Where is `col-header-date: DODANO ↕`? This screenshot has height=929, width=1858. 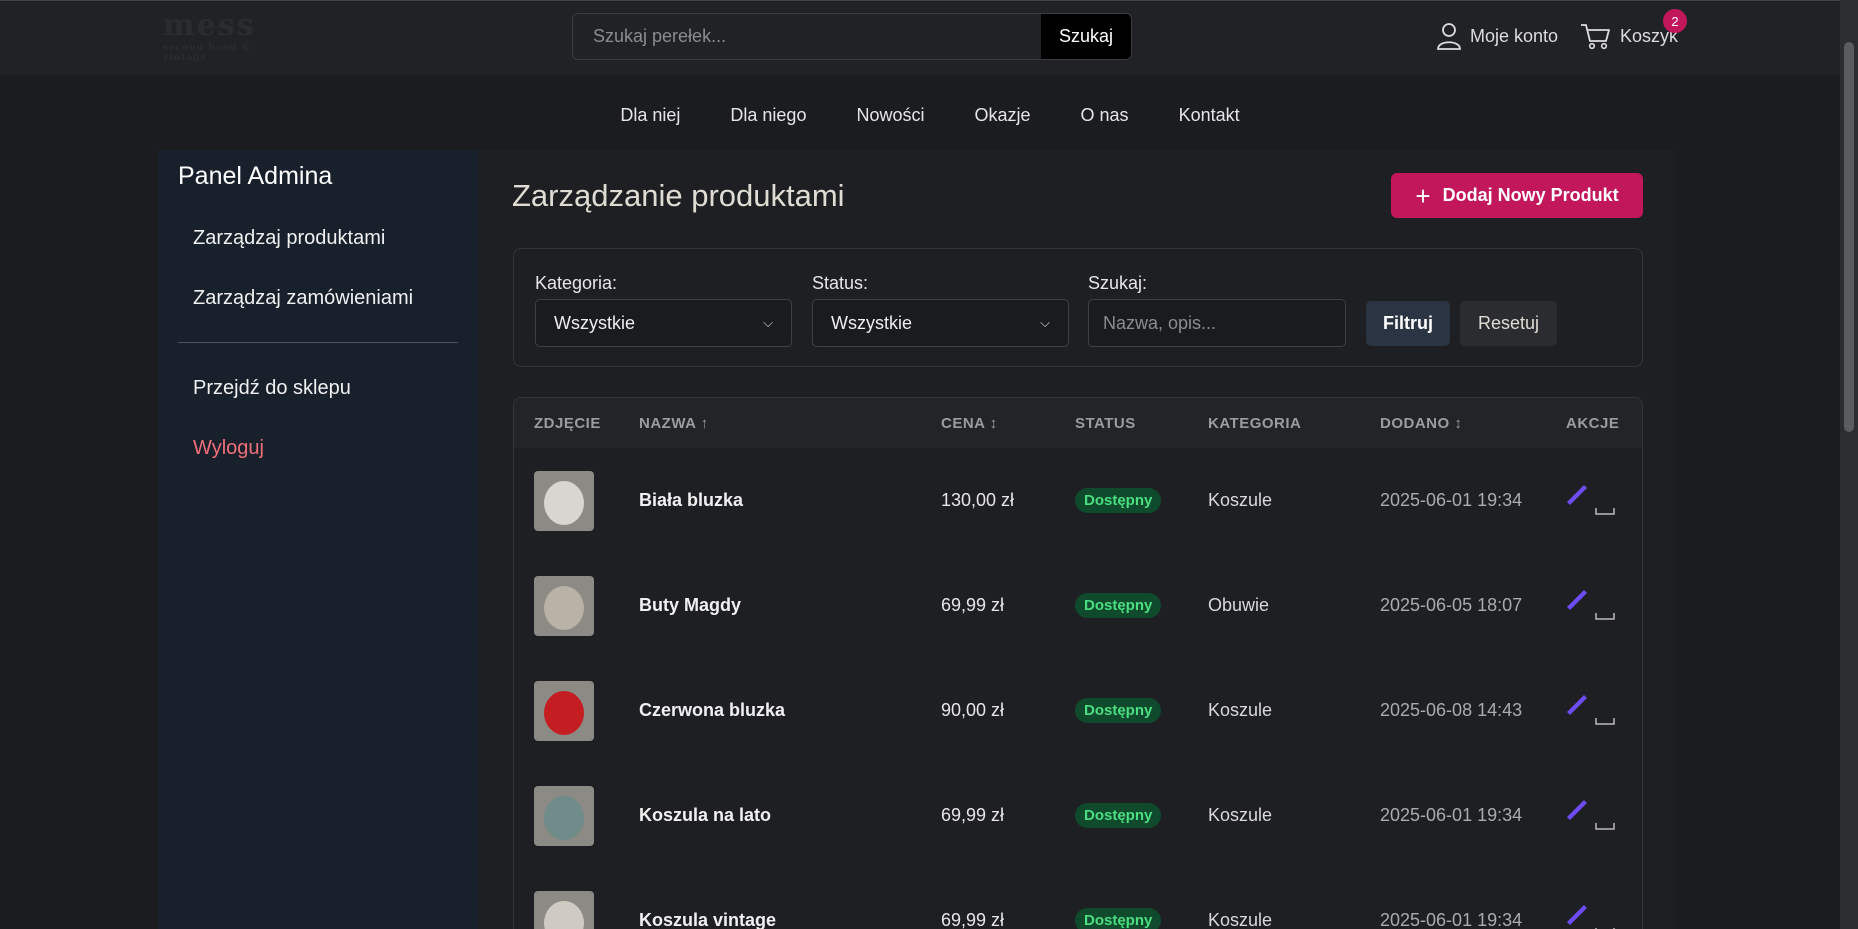
col-header-date: DODANO ↕ is located at coordinates (1421, 423).